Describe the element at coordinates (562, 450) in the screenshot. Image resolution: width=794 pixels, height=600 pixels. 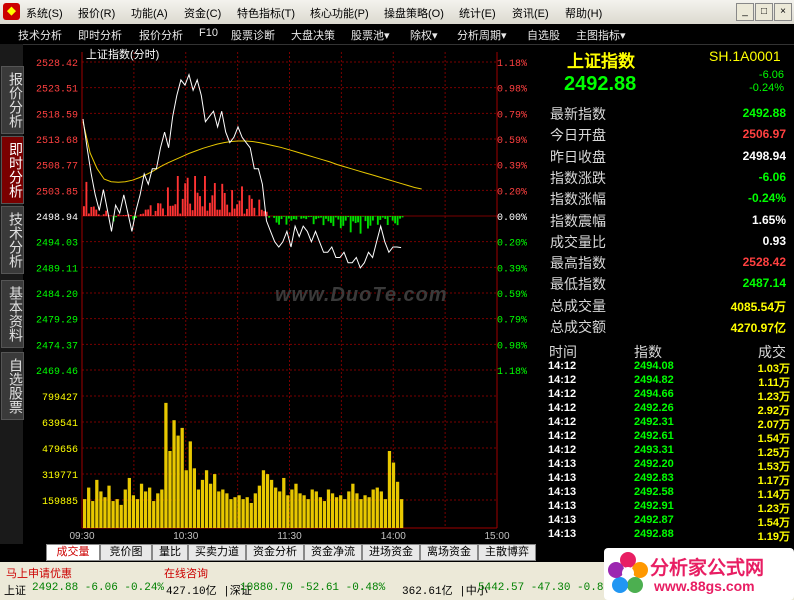
I see `tick-time: 14:12` at that location.